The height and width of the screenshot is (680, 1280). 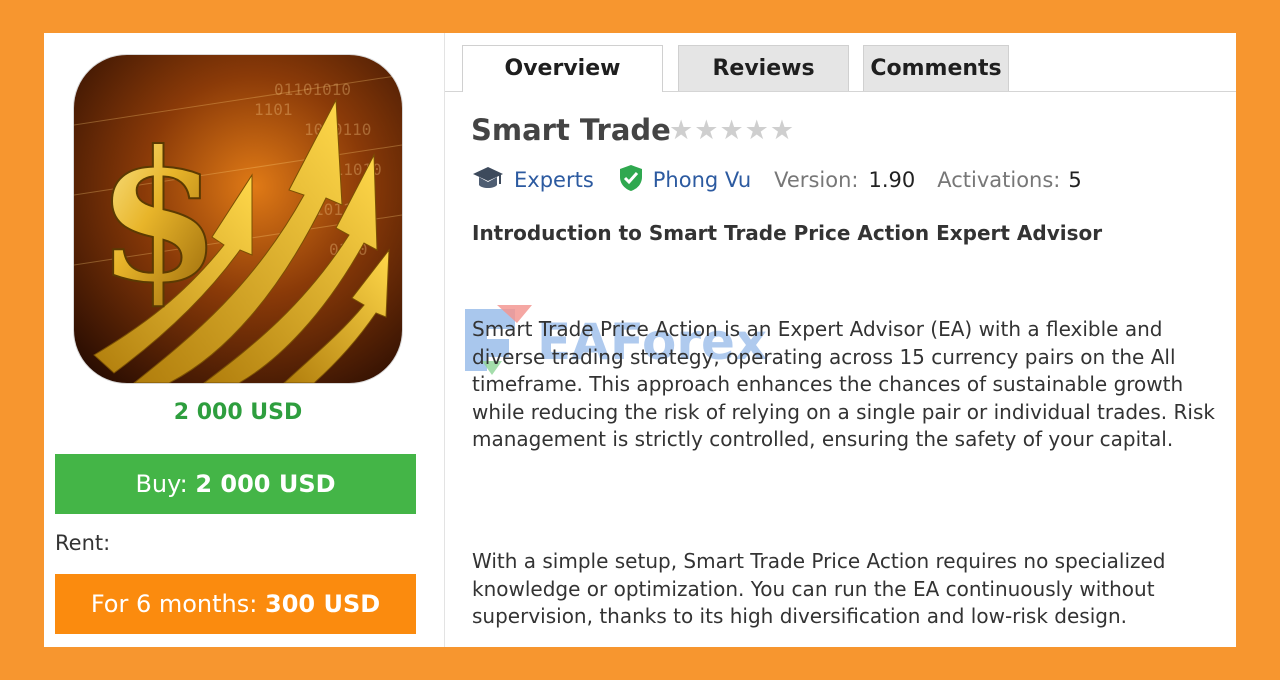 I want to click on svg-text: 01101010, so click(x=312, y=89).